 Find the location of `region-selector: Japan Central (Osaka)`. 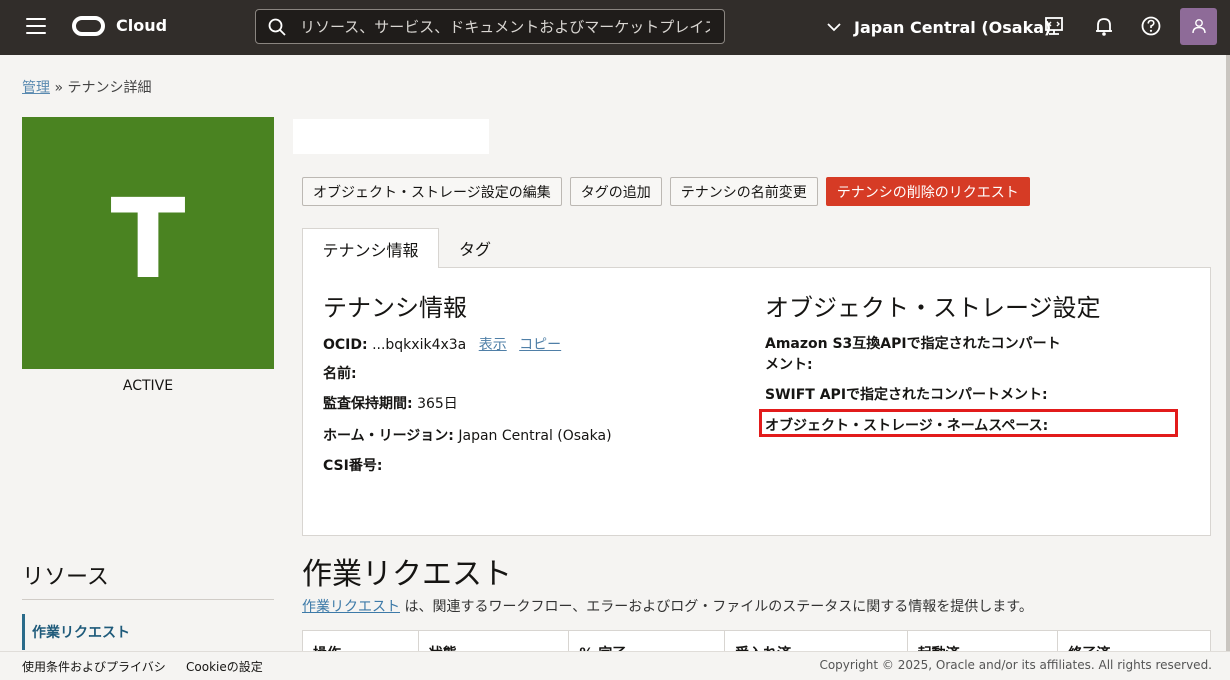

region-selector: Japan Central (Osaka) is located at coordinates (938, 27).